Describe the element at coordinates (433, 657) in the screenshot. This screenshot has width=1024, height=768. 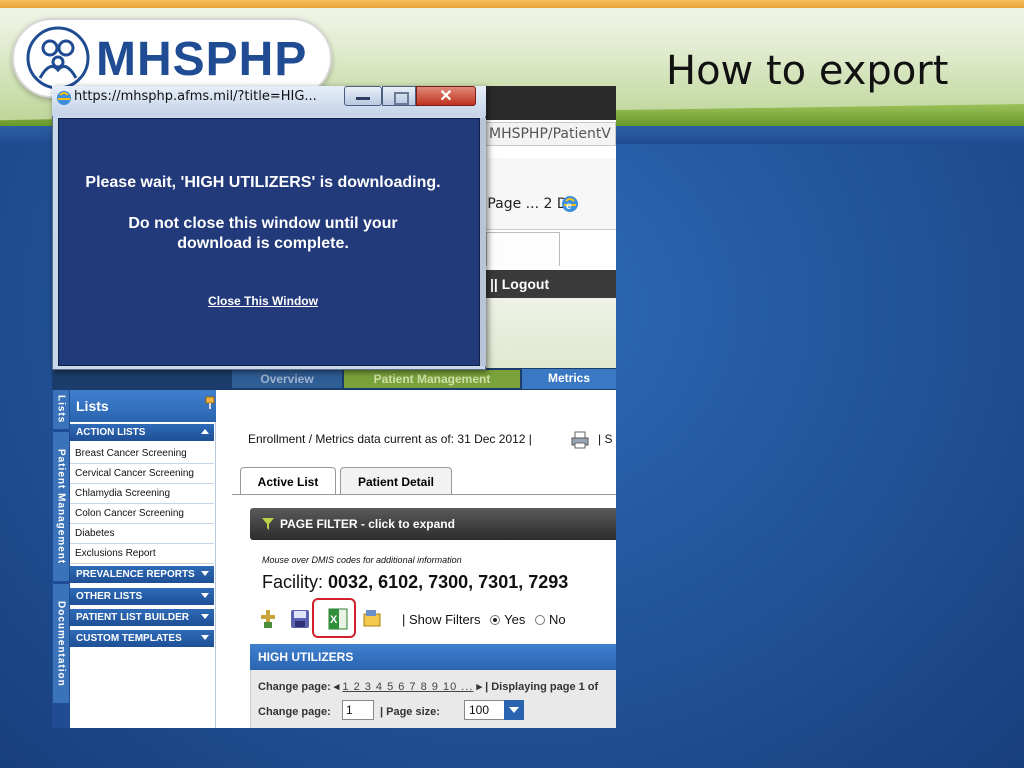
I see `grid-title: HIGH UTILIZERS` at that location.